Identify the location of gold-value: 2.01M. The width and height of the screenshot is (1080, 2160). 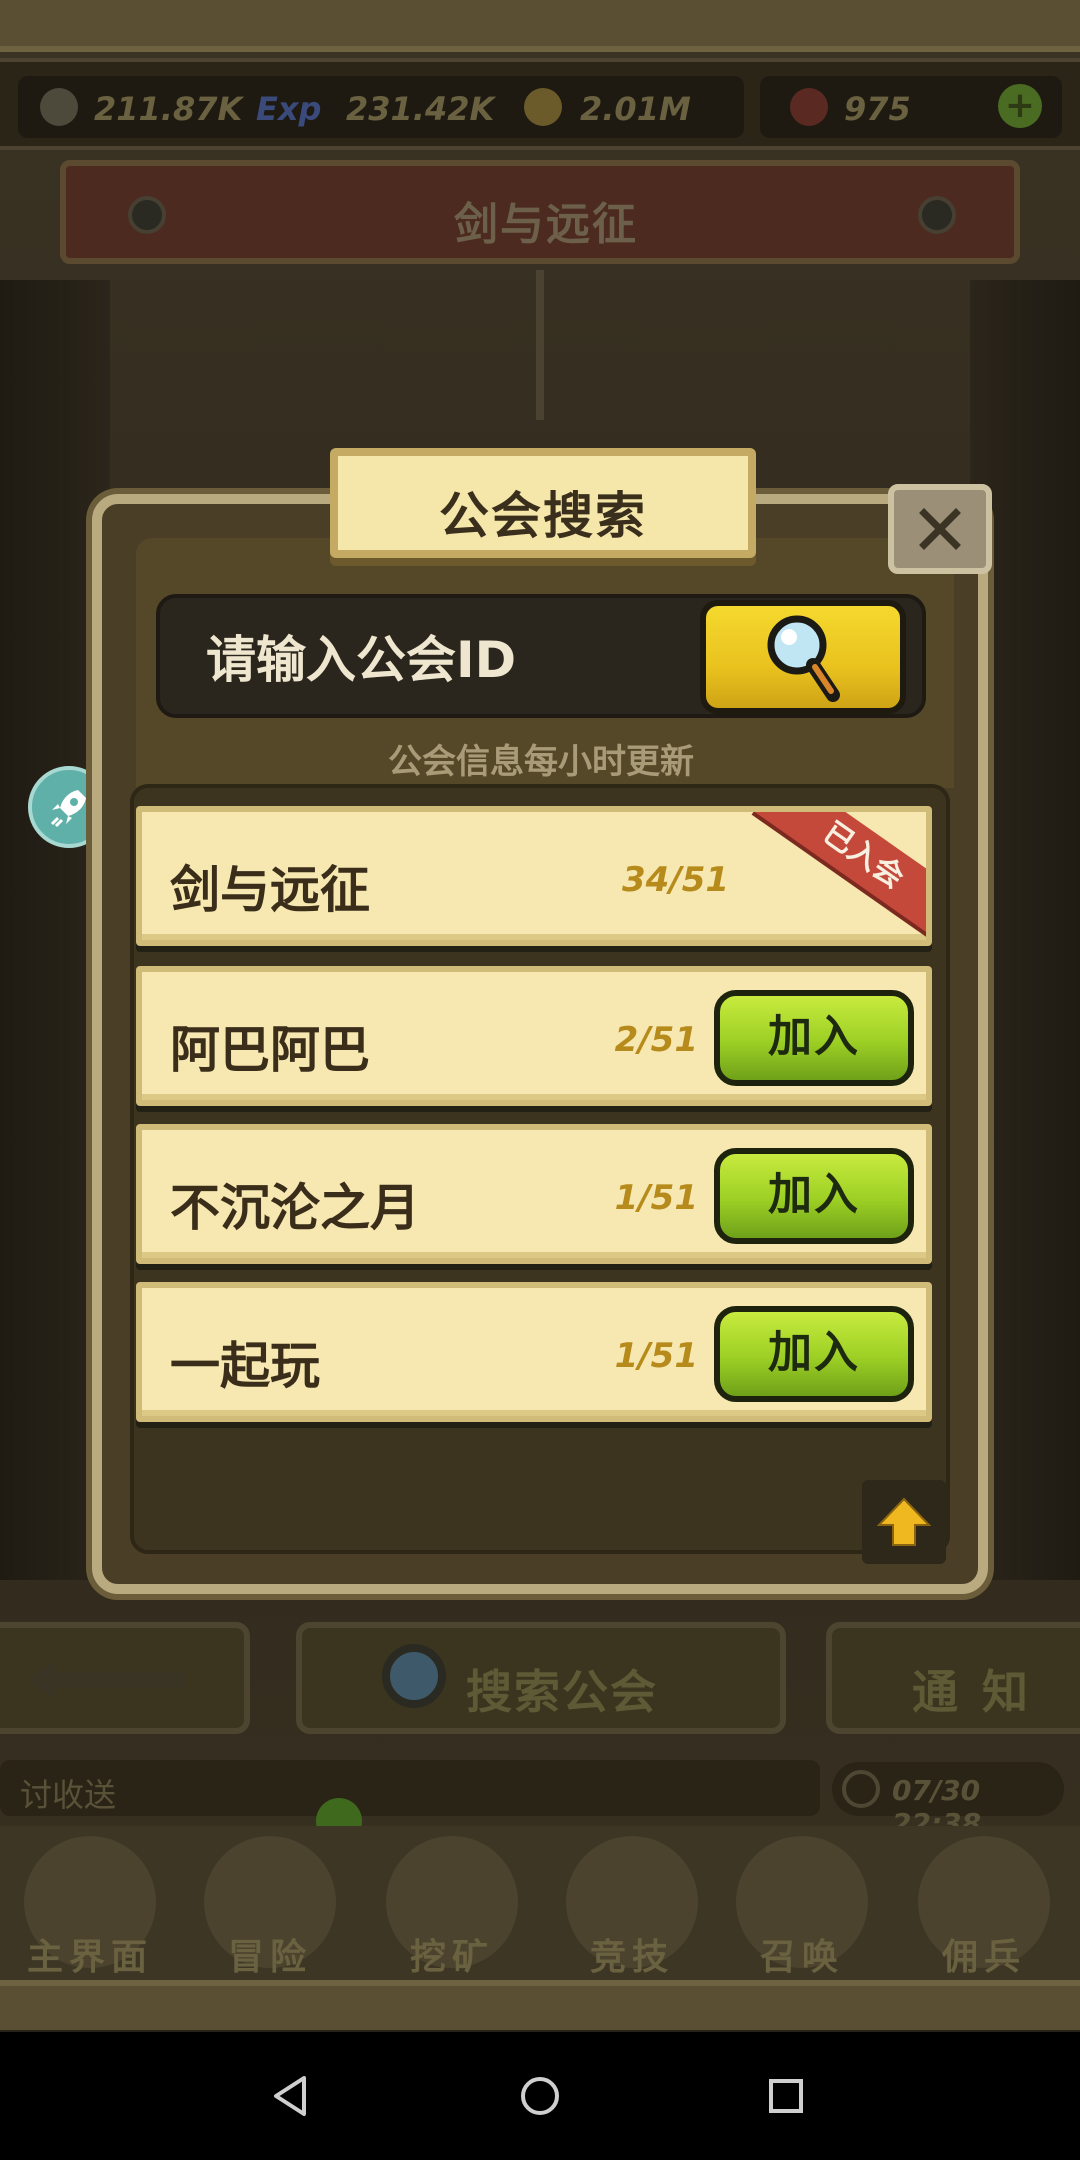
(635, 109).